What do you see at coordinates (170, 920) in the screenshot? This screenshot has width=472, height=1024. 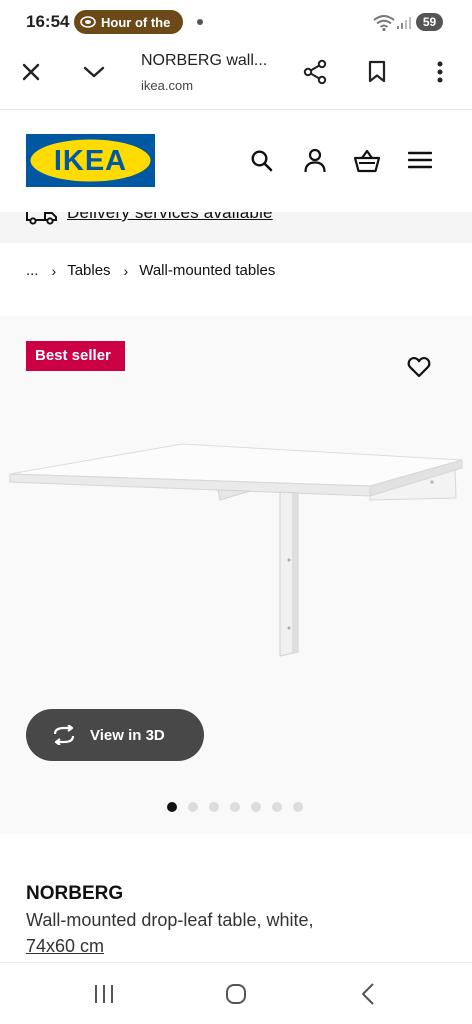 I see `product-description: Wall-mounted drop-leaf table, white,` at bounding box center [170, 920].